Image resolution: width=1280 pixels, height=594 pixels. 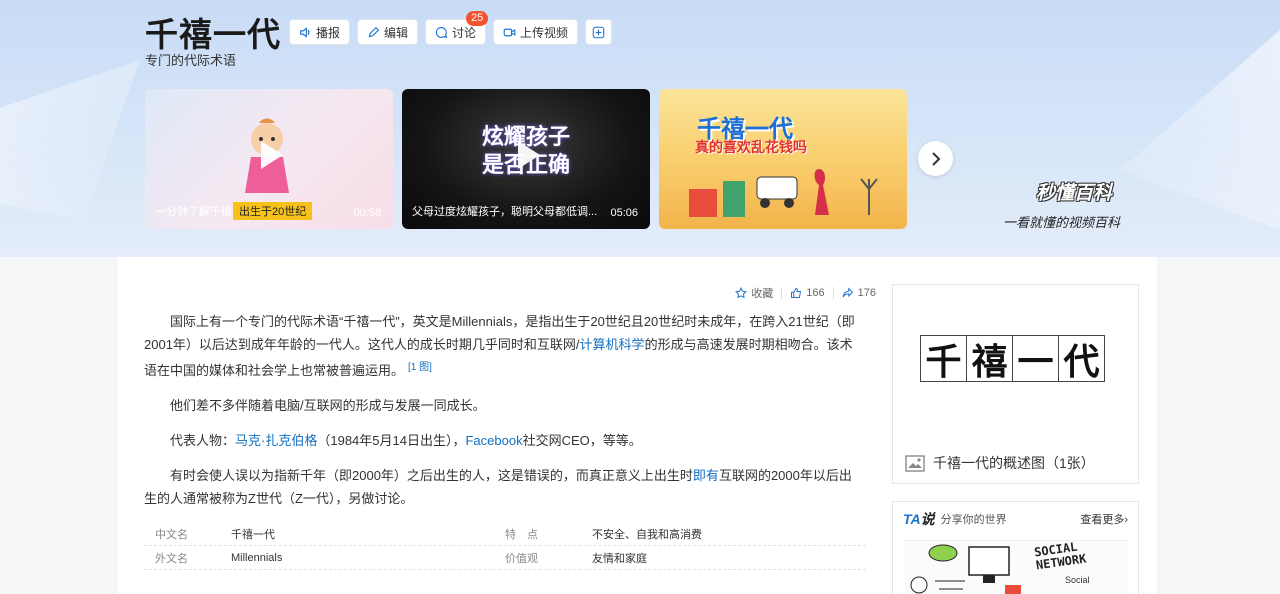 I want to click on add-button, so click(x=599, y=32).